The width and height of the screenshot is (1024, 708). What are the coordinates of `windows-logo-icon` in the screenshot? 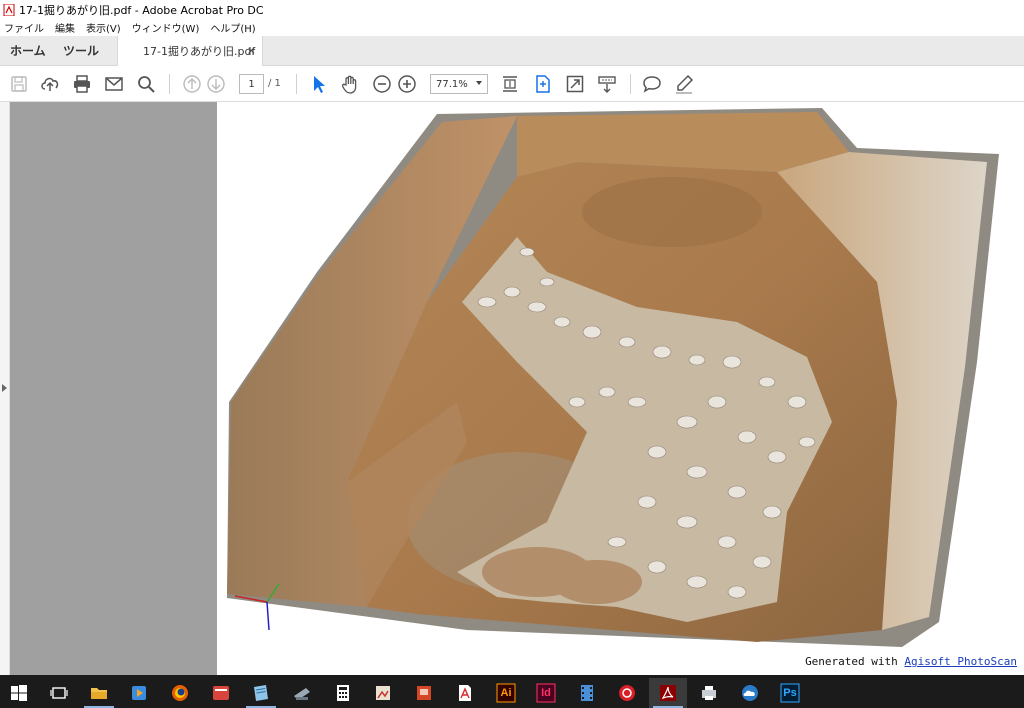 It's located at (19, 693).